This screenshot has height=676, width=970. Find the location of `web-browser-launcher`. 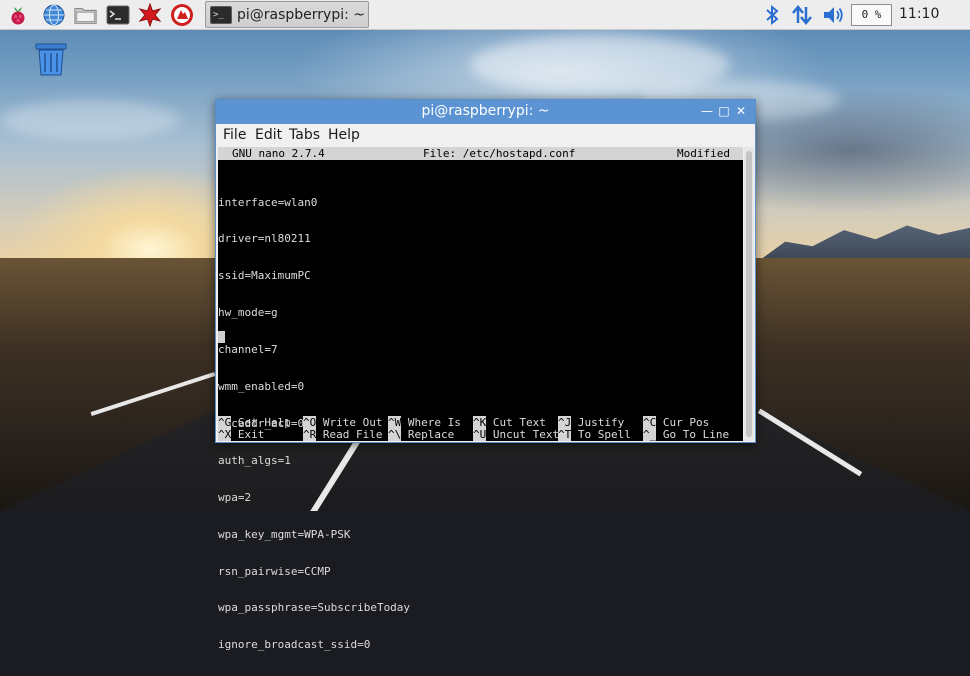

web-browser-launcher is located at coordinates (54, 15).